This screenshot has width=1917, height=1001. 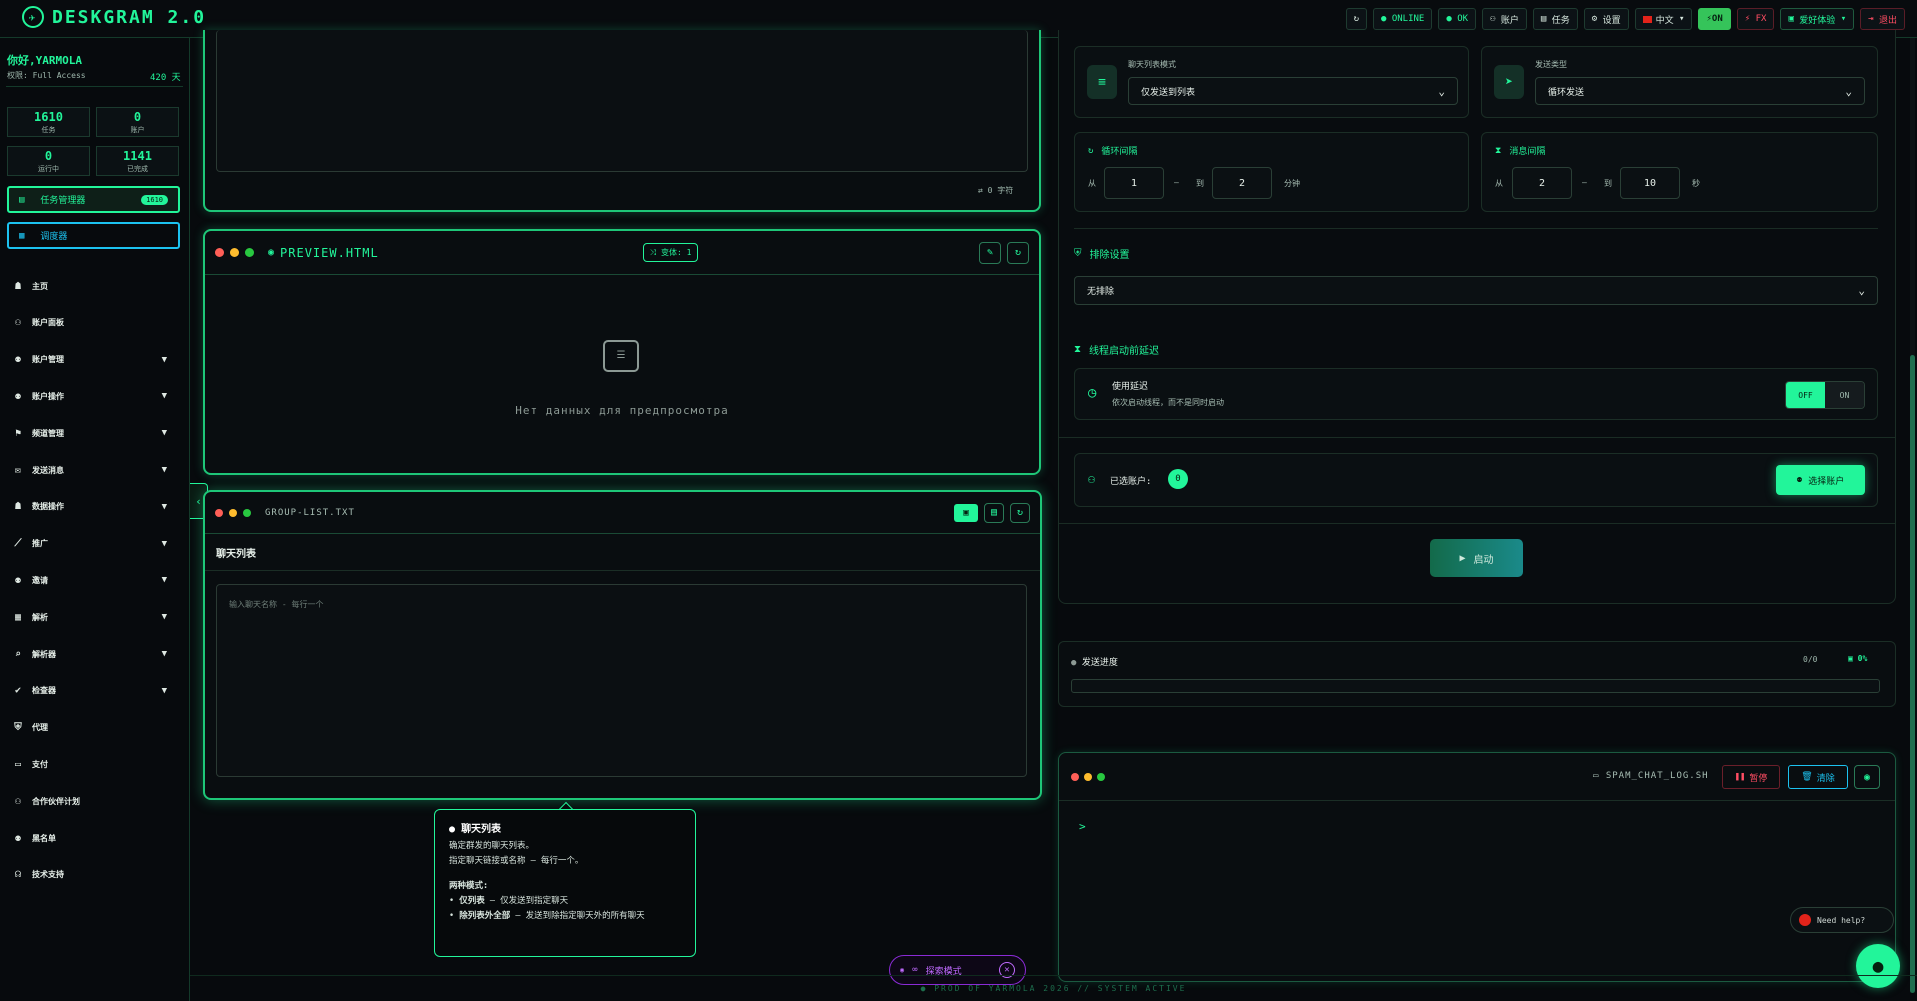 What do you see at coordinates (18, 323) in the screenshot?
I see `nav-icon: ⚇` at bounding box center [18, 323].